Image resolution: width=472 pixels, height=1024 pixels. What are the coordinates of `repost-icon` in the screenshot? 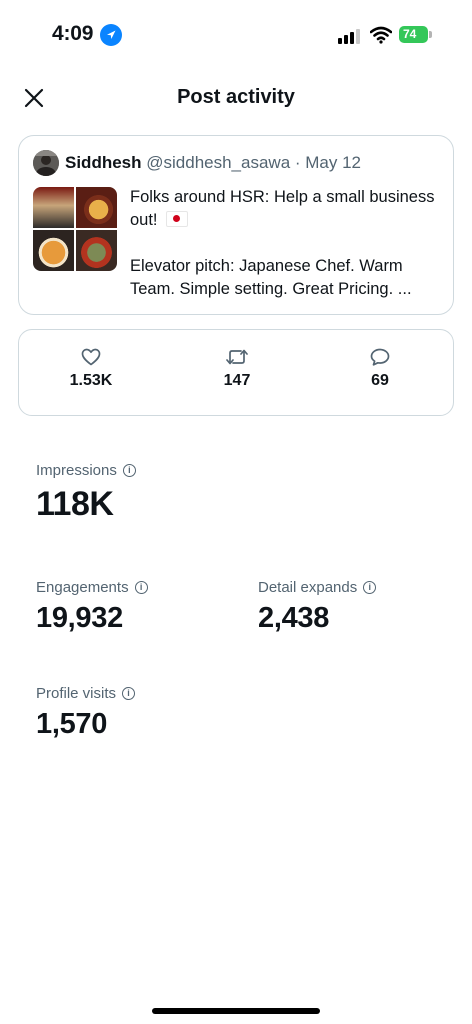 It's located at (237, 357).